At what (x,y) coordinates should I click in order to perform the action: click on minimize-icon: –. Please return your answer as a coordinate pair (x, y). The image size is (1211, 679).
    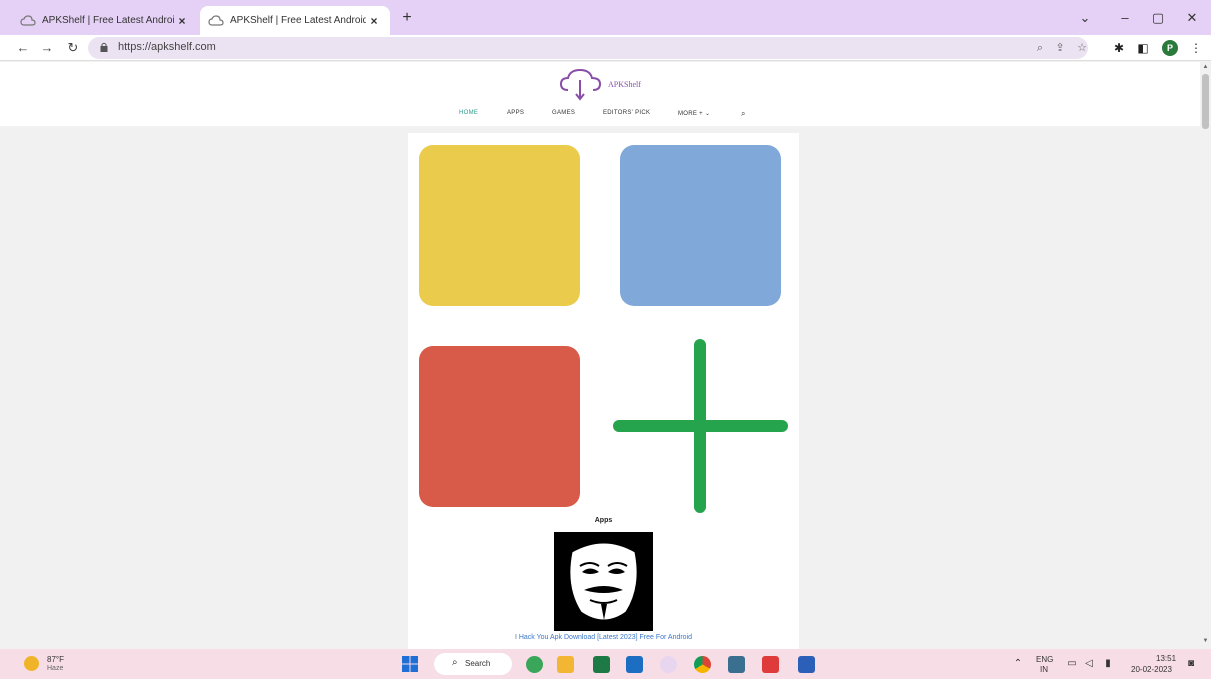
    Looking at the image, I should click on (1125, 18).